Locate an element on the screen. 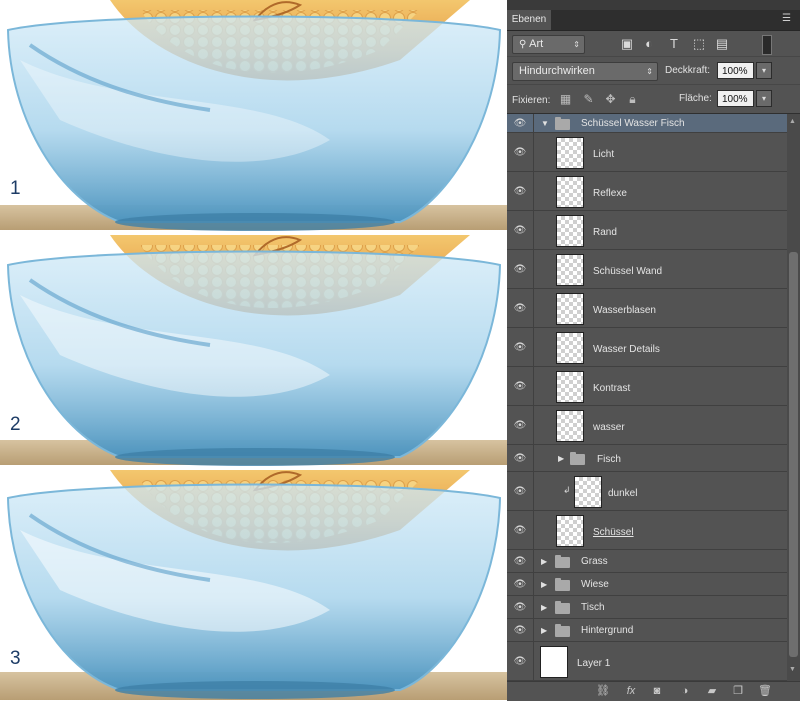 This screenshot has height=701, width=800. opacity-field: 100% is located at coordinates (735, 70).